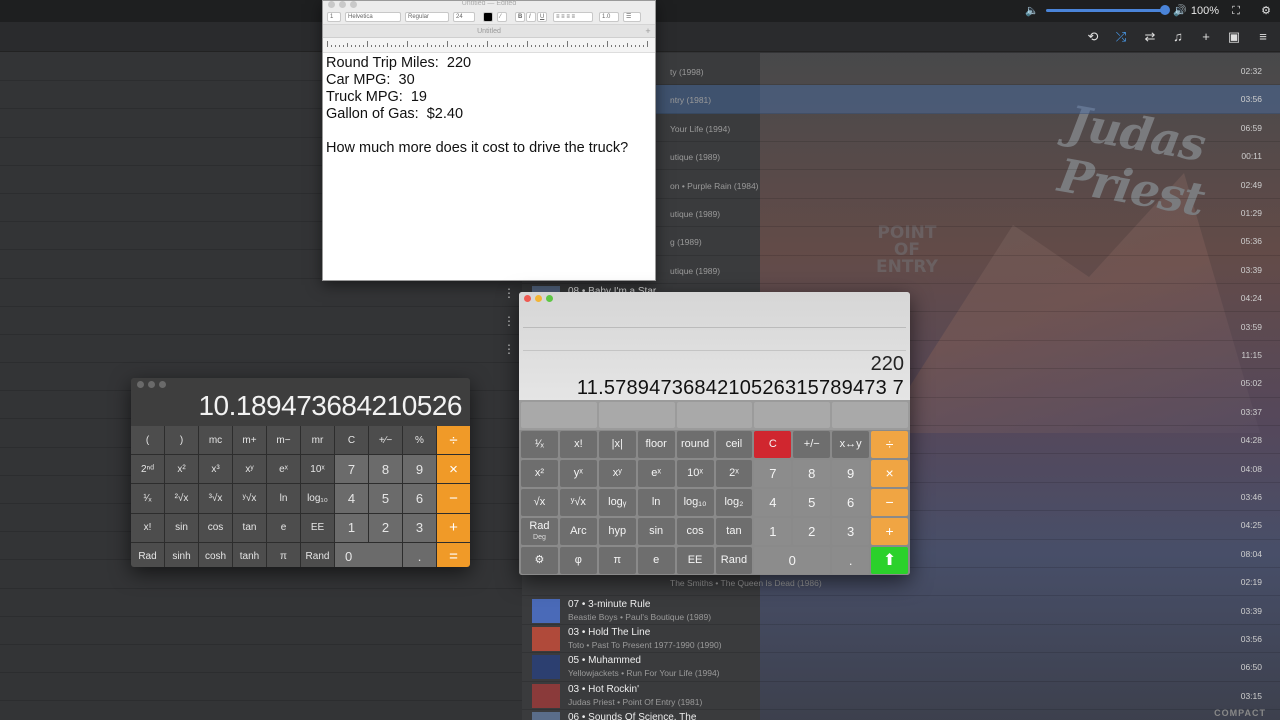 This screenshot has height=720, width=1280. What do you see at coordinates (419, 498) in the screenshot?
I see `calc-key: 6` at bounding box center [419, 498].